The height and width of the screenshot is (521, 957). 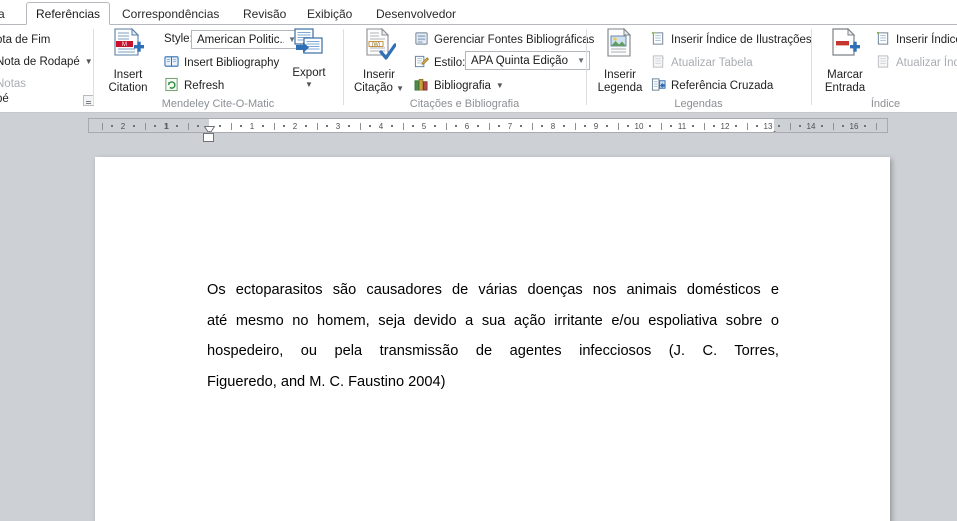 I want to click on group-title-indice: Índice, so click(x=885, y=104).